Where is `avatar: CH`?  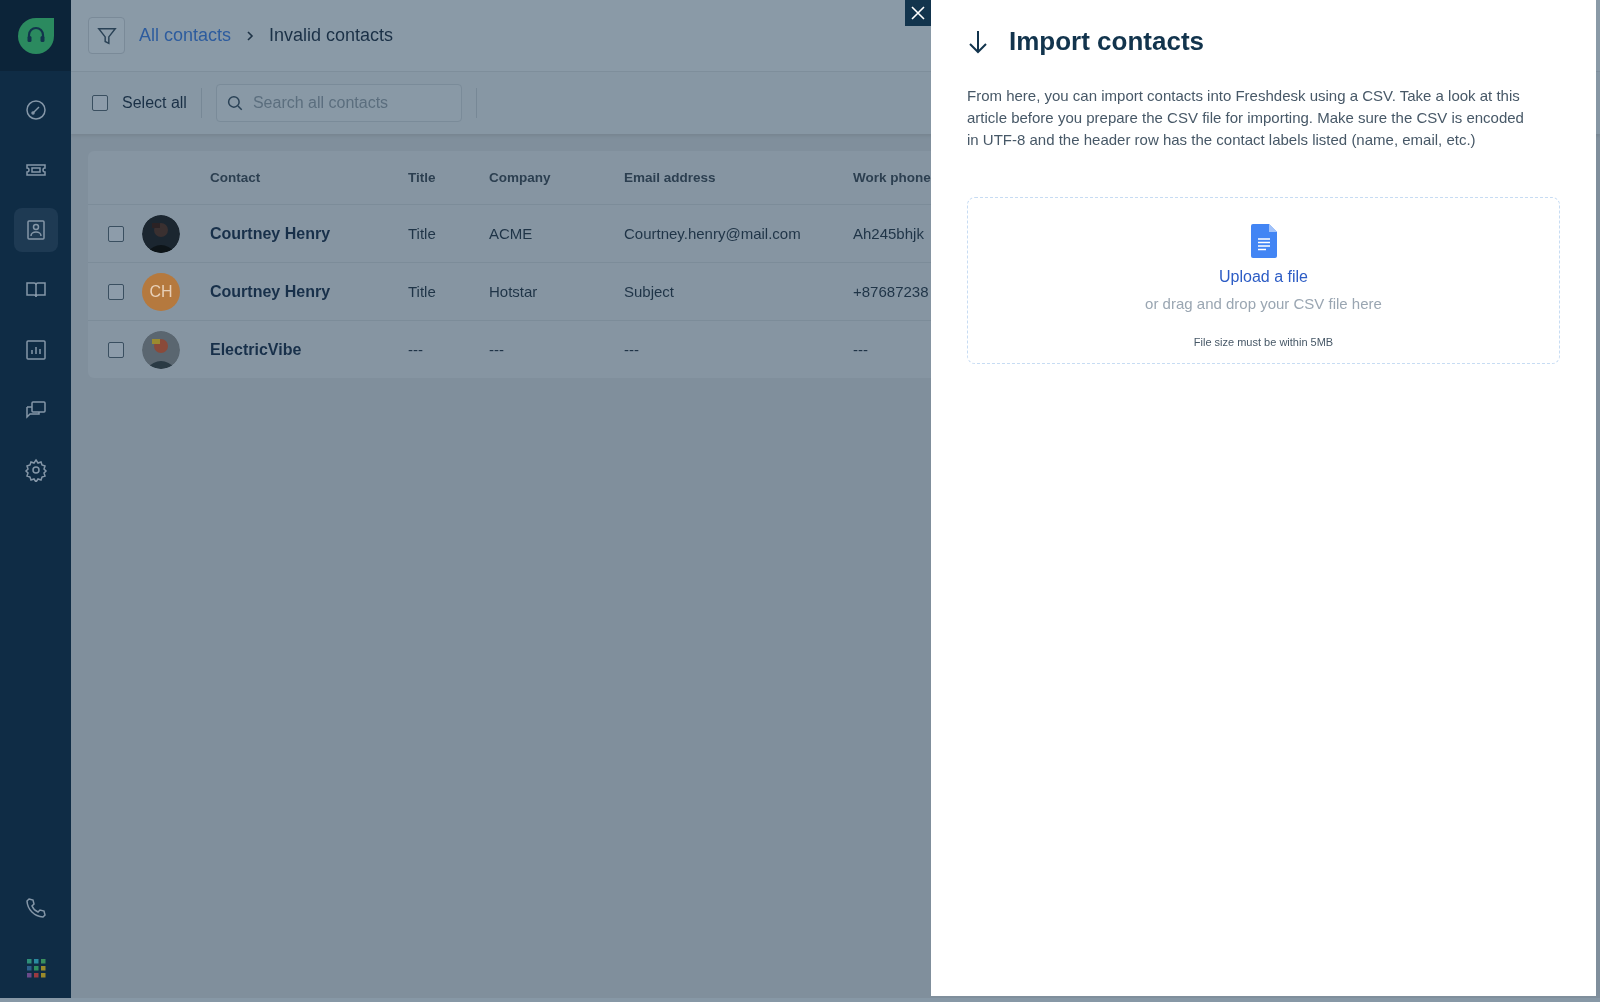 avatar: CH is located at coordinates (161, 291).